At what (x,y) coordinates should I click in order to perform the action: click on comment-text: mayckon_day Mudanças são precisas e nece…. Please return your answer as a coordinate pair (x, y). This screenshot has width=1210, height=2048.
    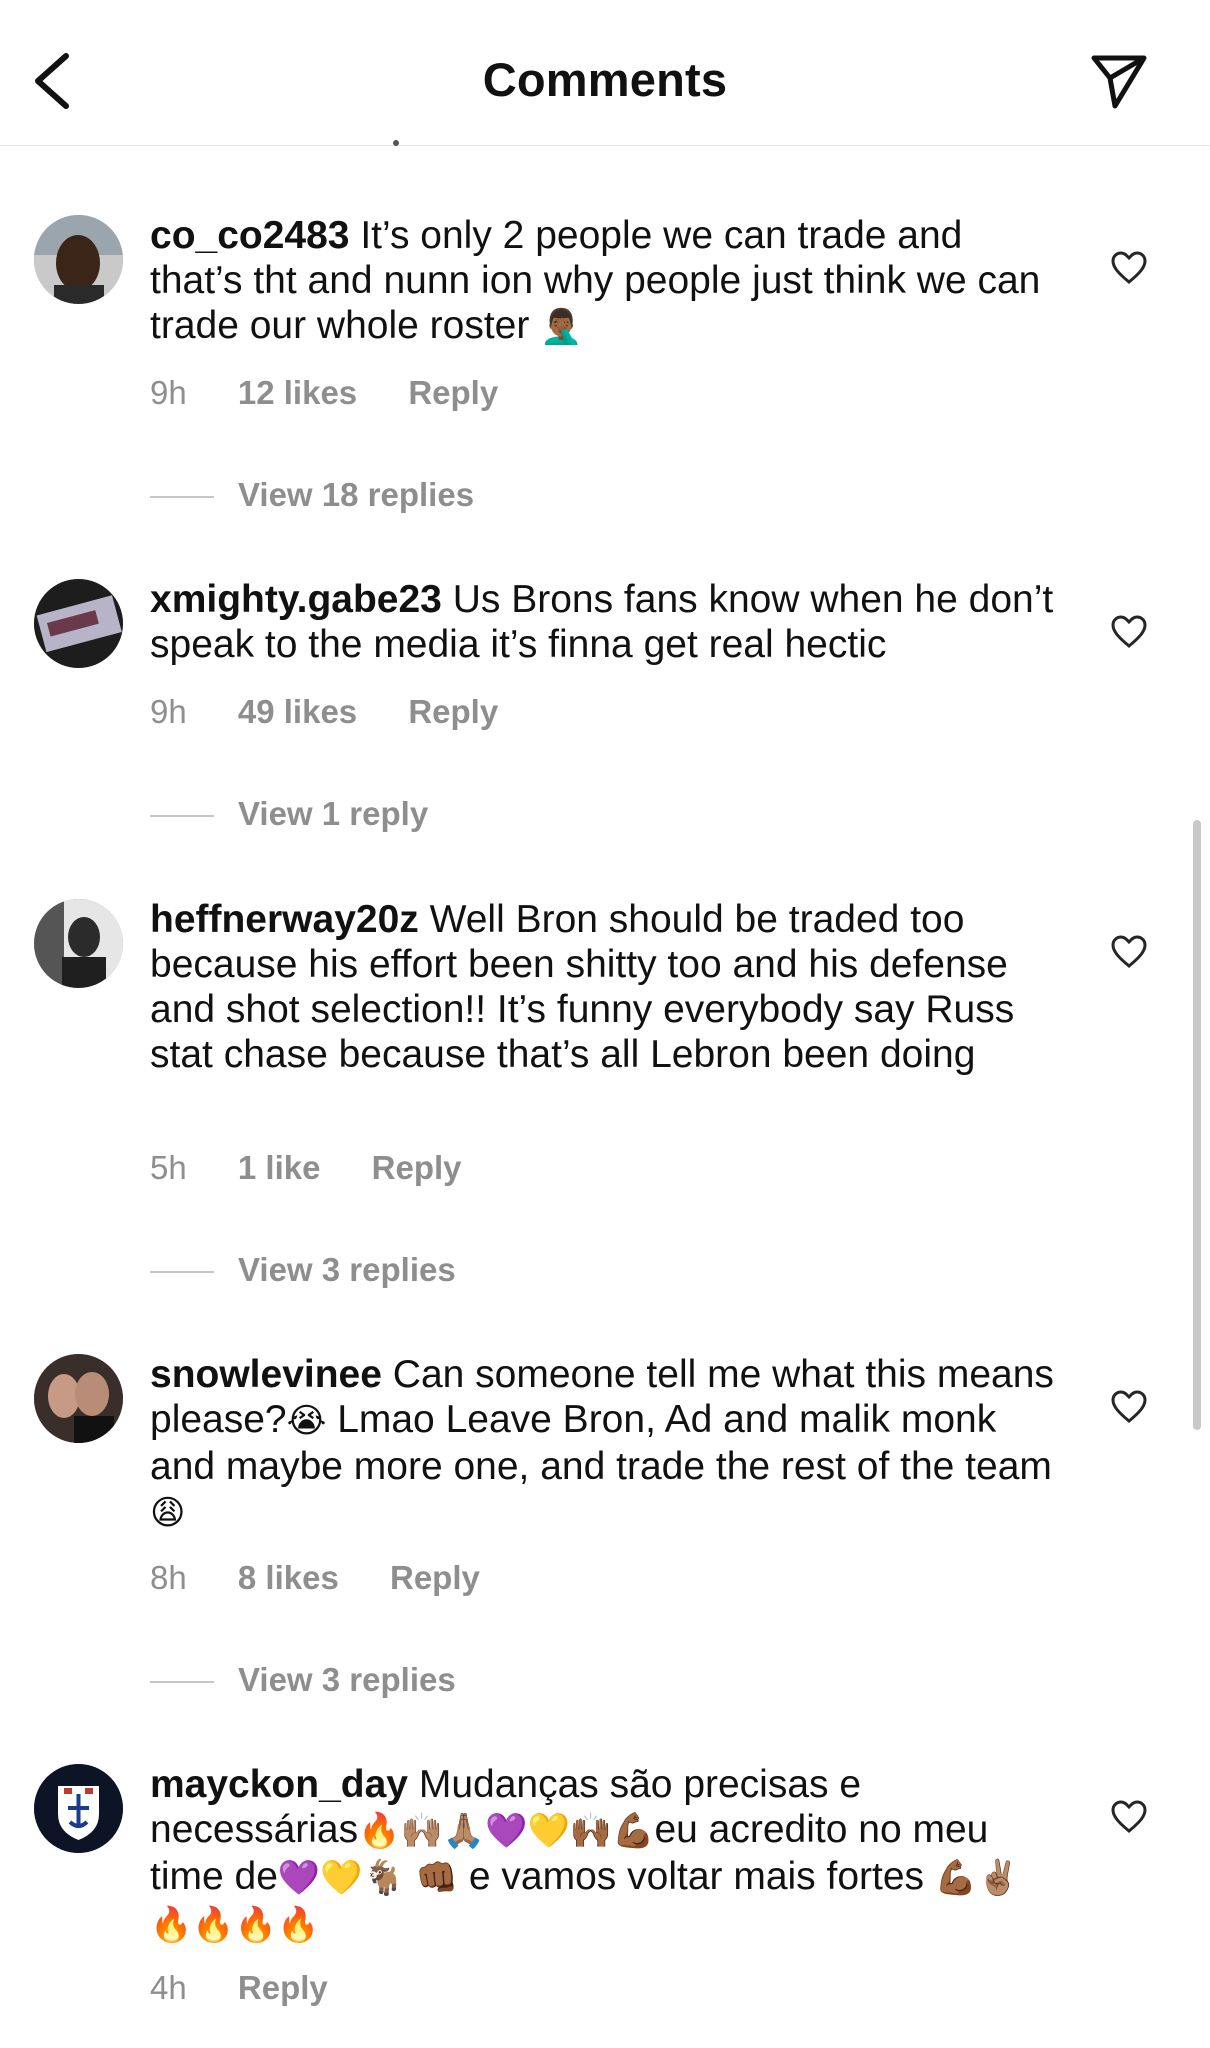
    Looking at the image, I should click on (605, 1855).